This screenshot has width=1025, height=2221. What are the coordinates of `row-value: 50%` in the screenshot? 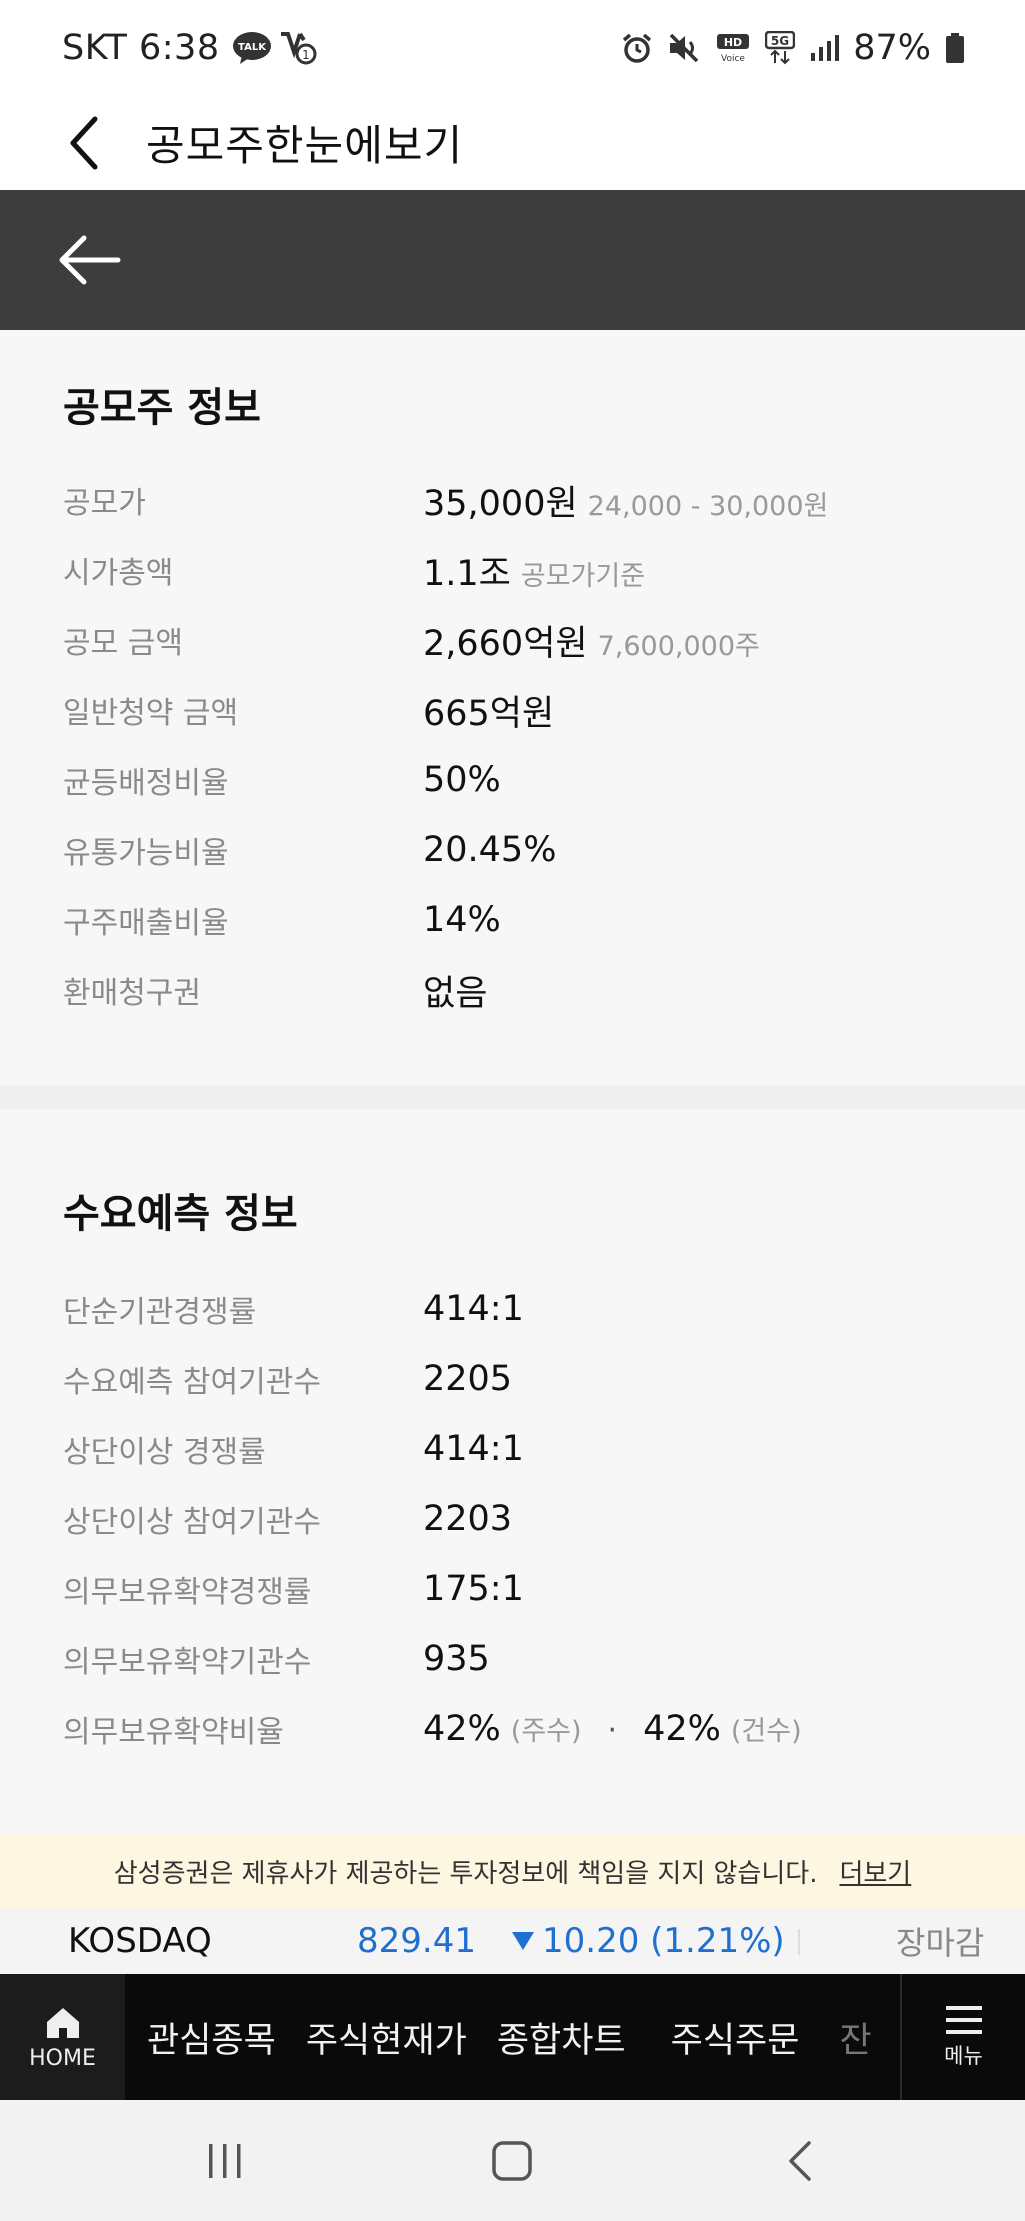 It's located at (462, 780).